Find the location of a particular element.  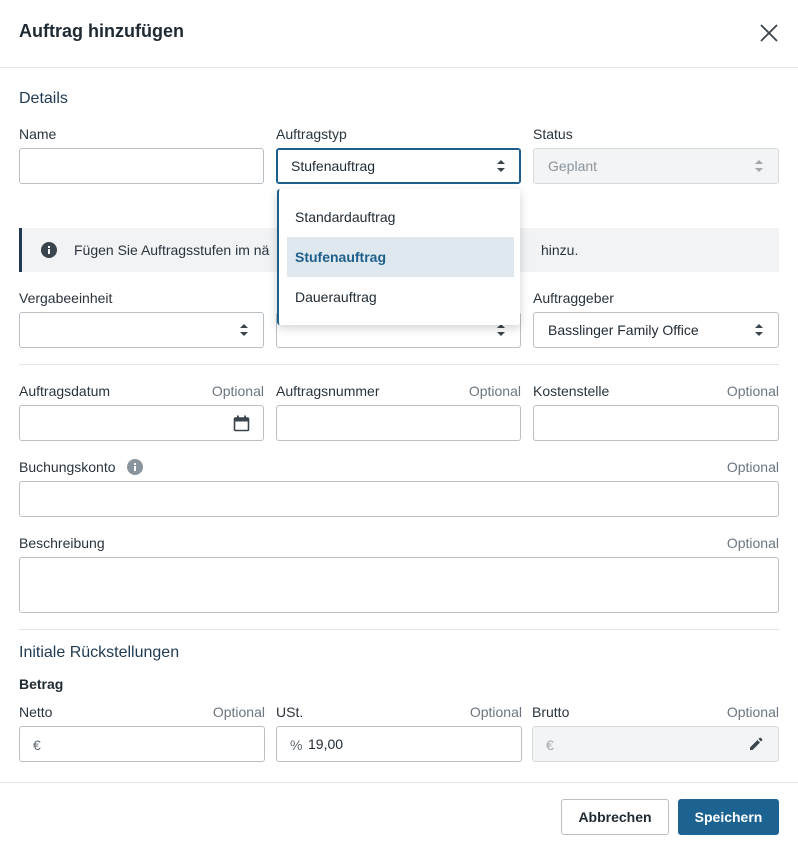

auftragsdatum-label: Auftragsdatum is located at coordinates (65, 391).